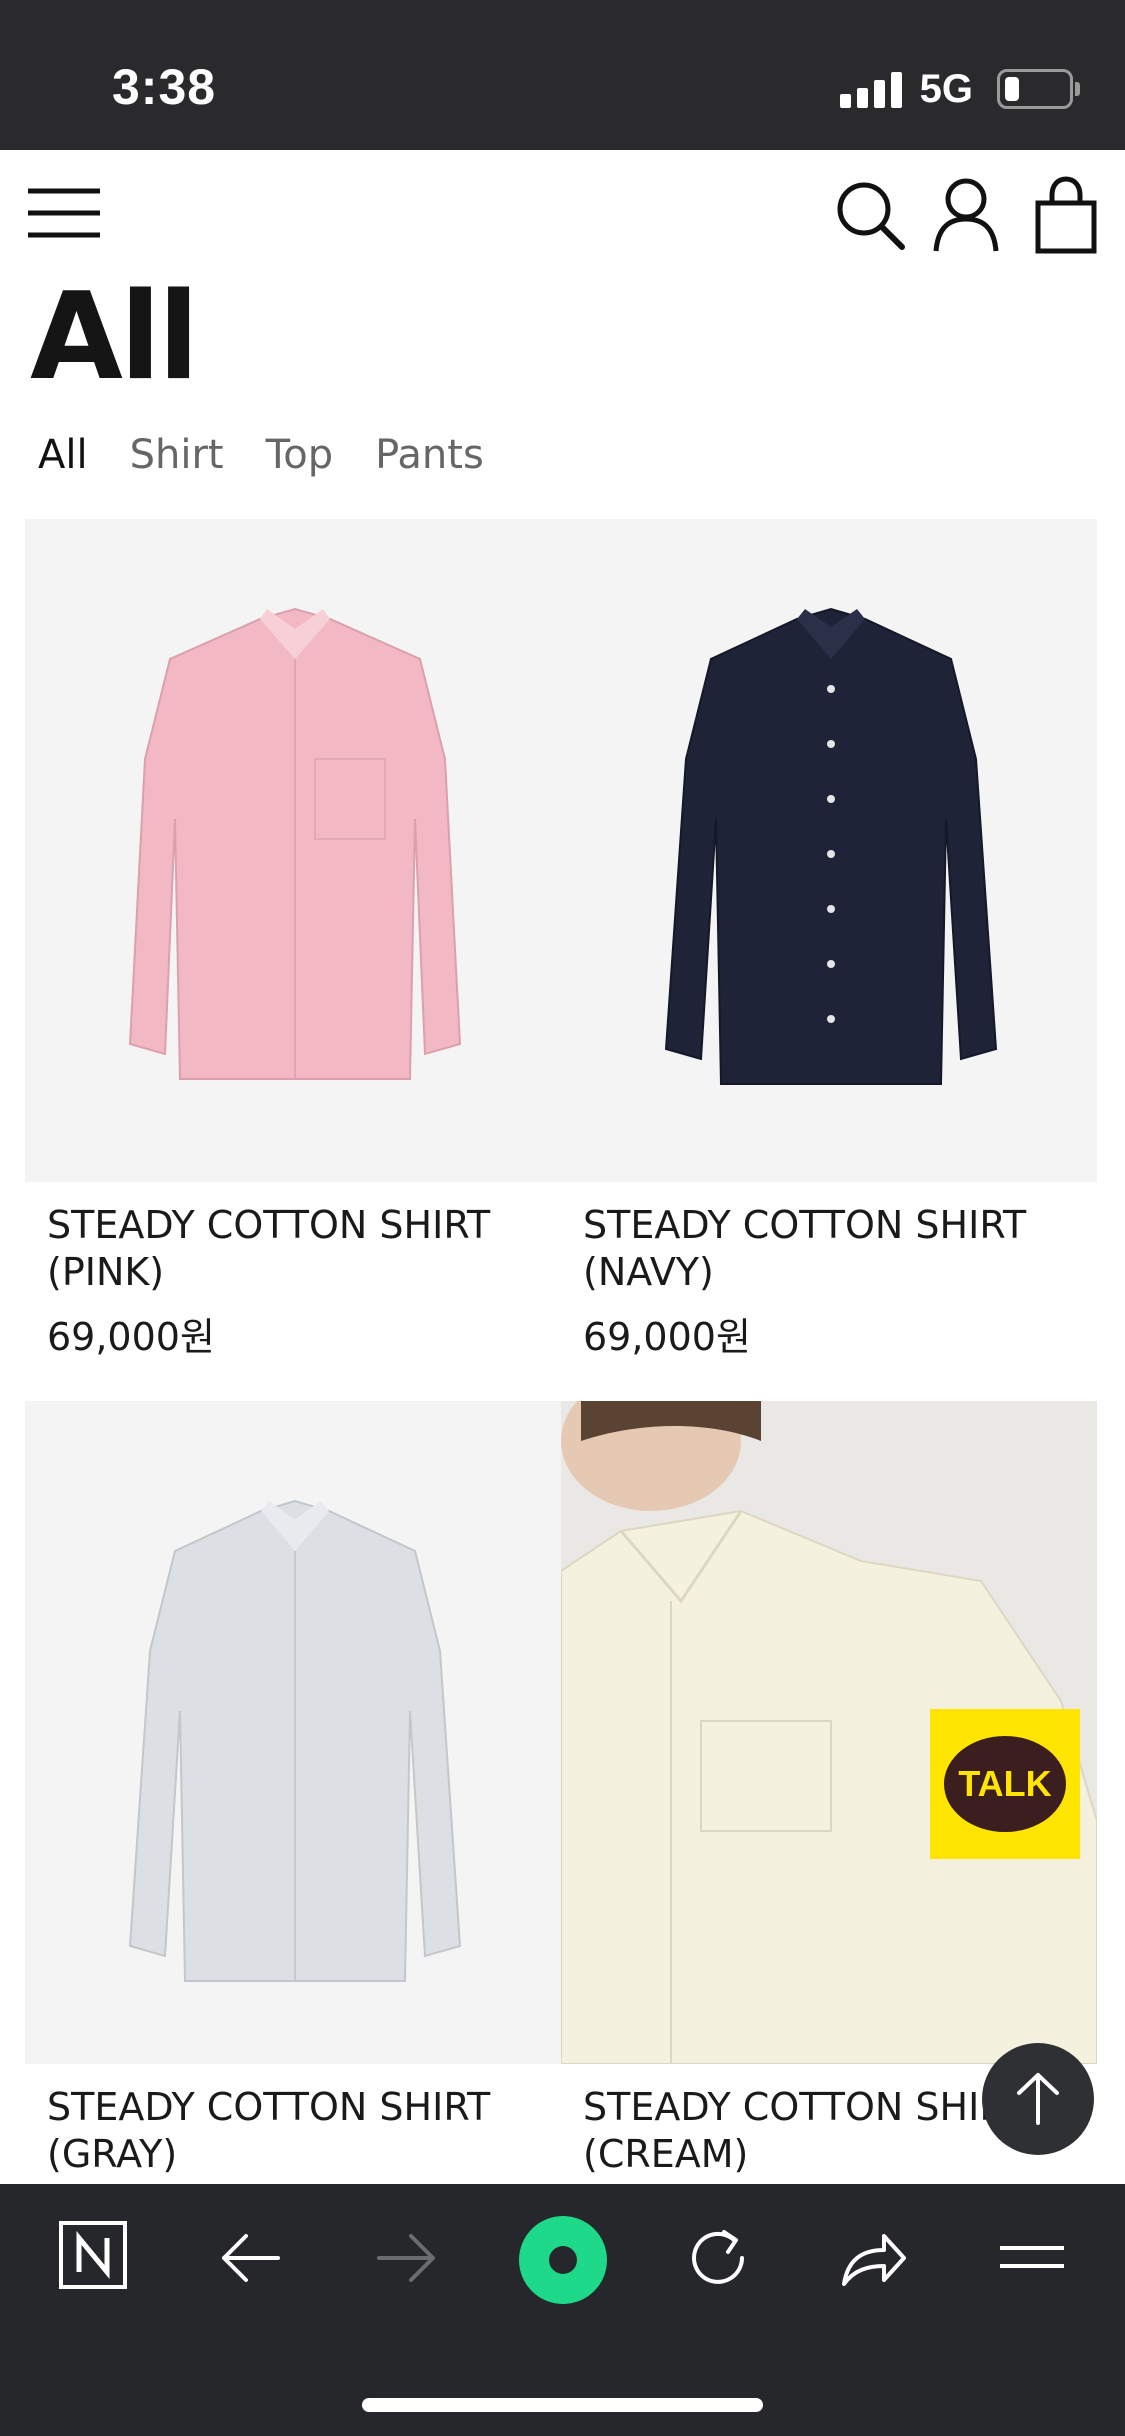  What do you see at coordinates (1066, 217) in the screenshot?
I see `shopping-bag-icon` at bounding box center [1066, 217].